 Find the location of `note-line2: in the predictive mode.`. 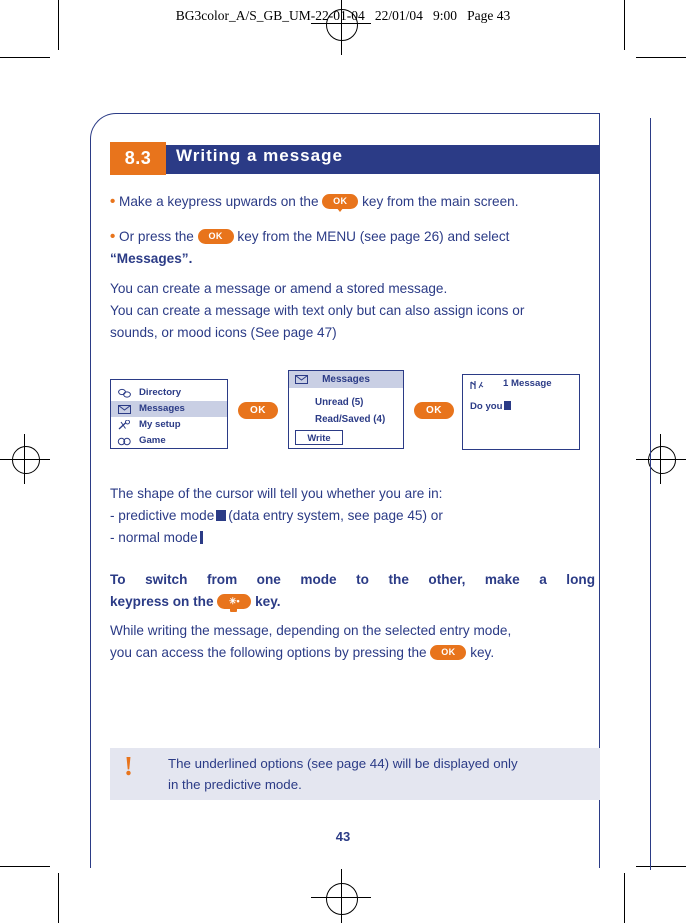

note-line2: in the predictive mode. is located at coordinates (235, 784).